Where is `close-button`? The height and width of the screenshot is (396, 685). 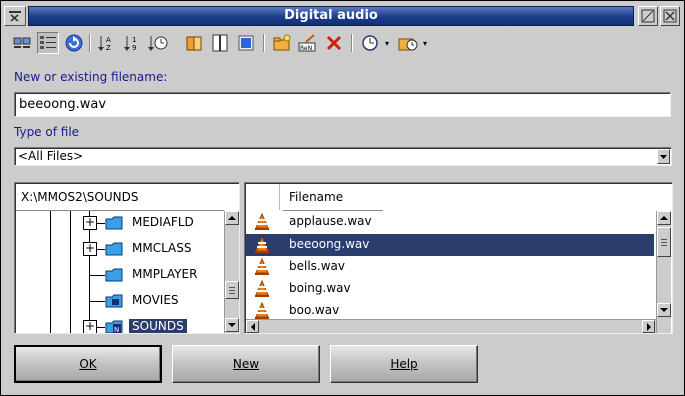 close-button is located at coordinates (670, 16).